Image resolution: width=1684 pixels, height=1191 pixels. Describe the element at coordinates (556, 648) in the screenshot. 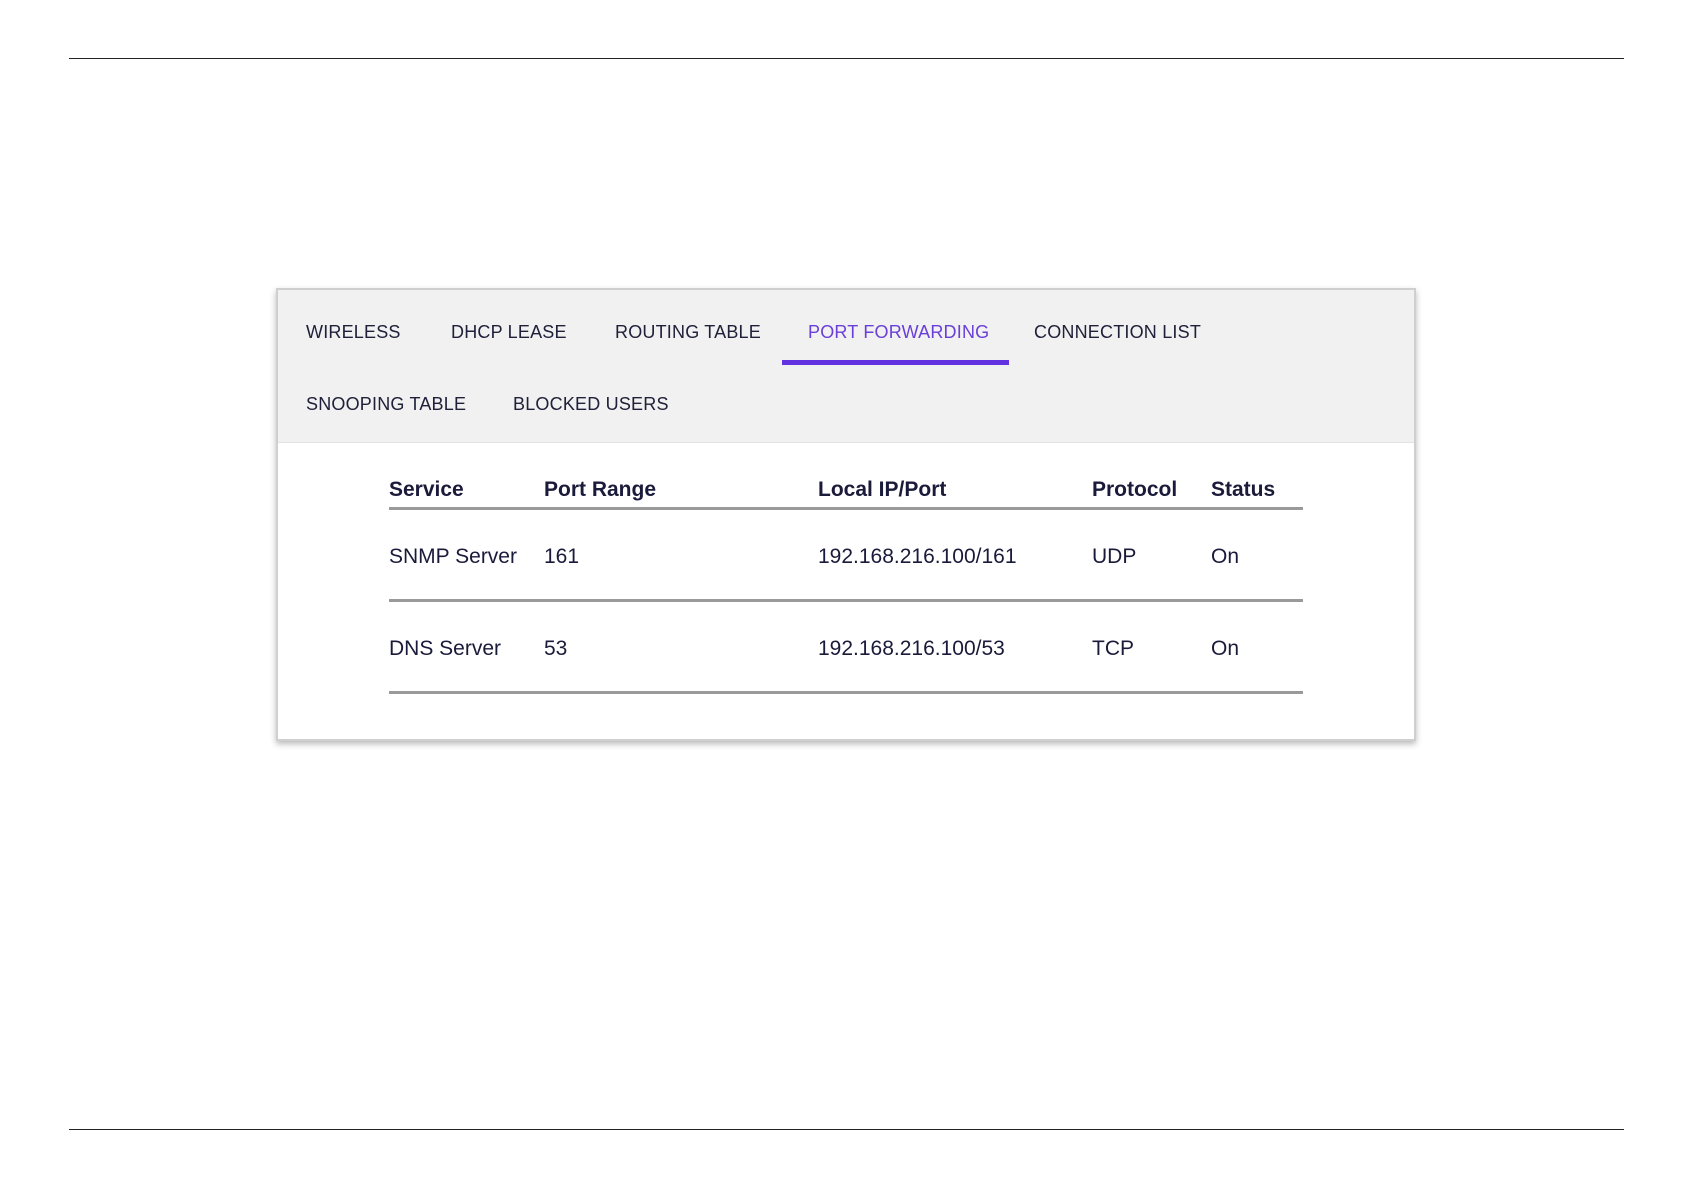

I see `cell-port-range: 53` at that location.